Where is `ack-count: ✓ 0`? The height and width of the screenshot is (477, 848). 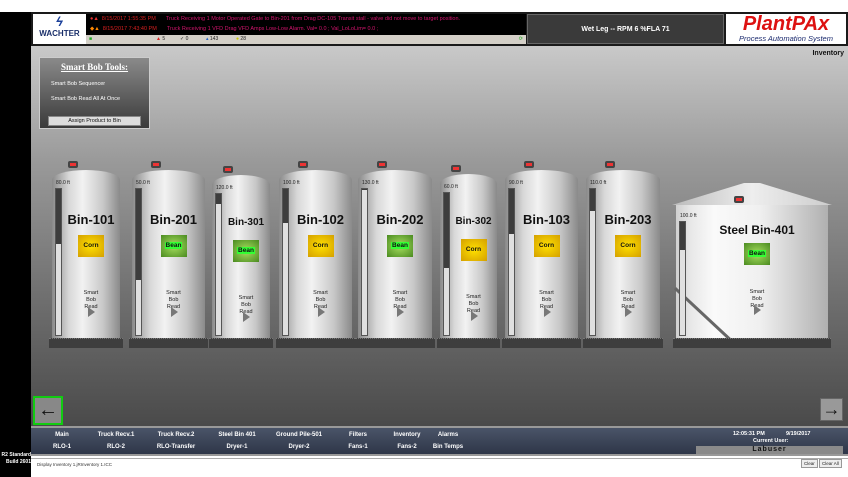
ack-count: ✓ 0 is located at coordinates (184, 39).